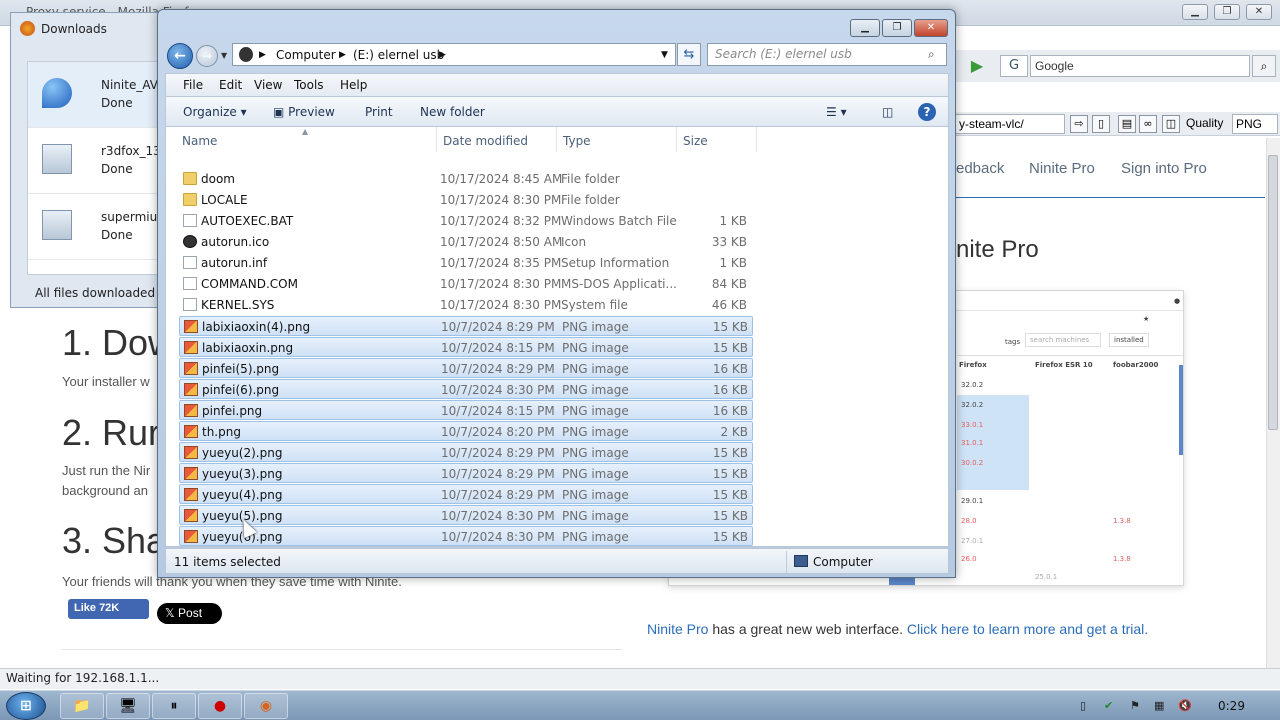  I want to click on tray-check-icon: ✔, so click(1108, 705).